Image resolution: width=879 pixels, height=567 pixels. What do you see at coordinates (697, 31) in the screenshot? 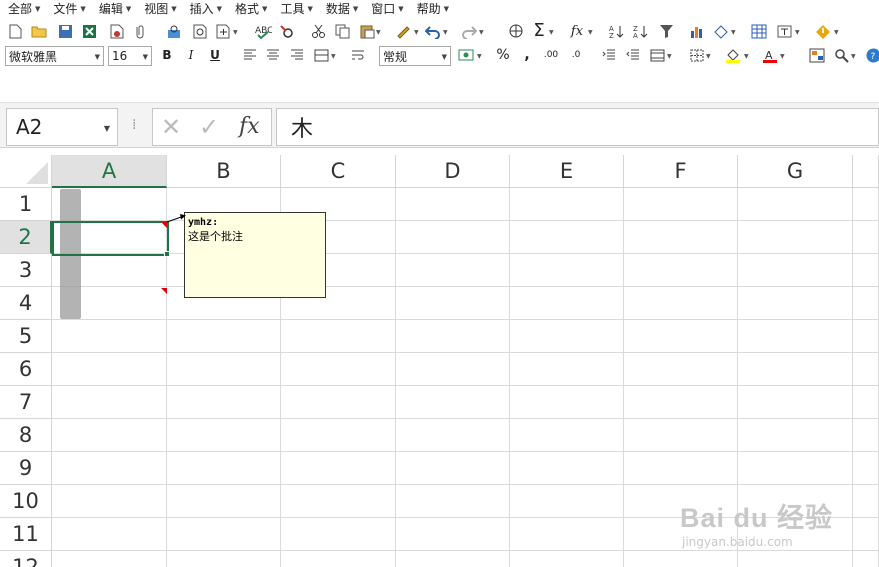
I see `chart-icon` at bounding box center [697, 31].